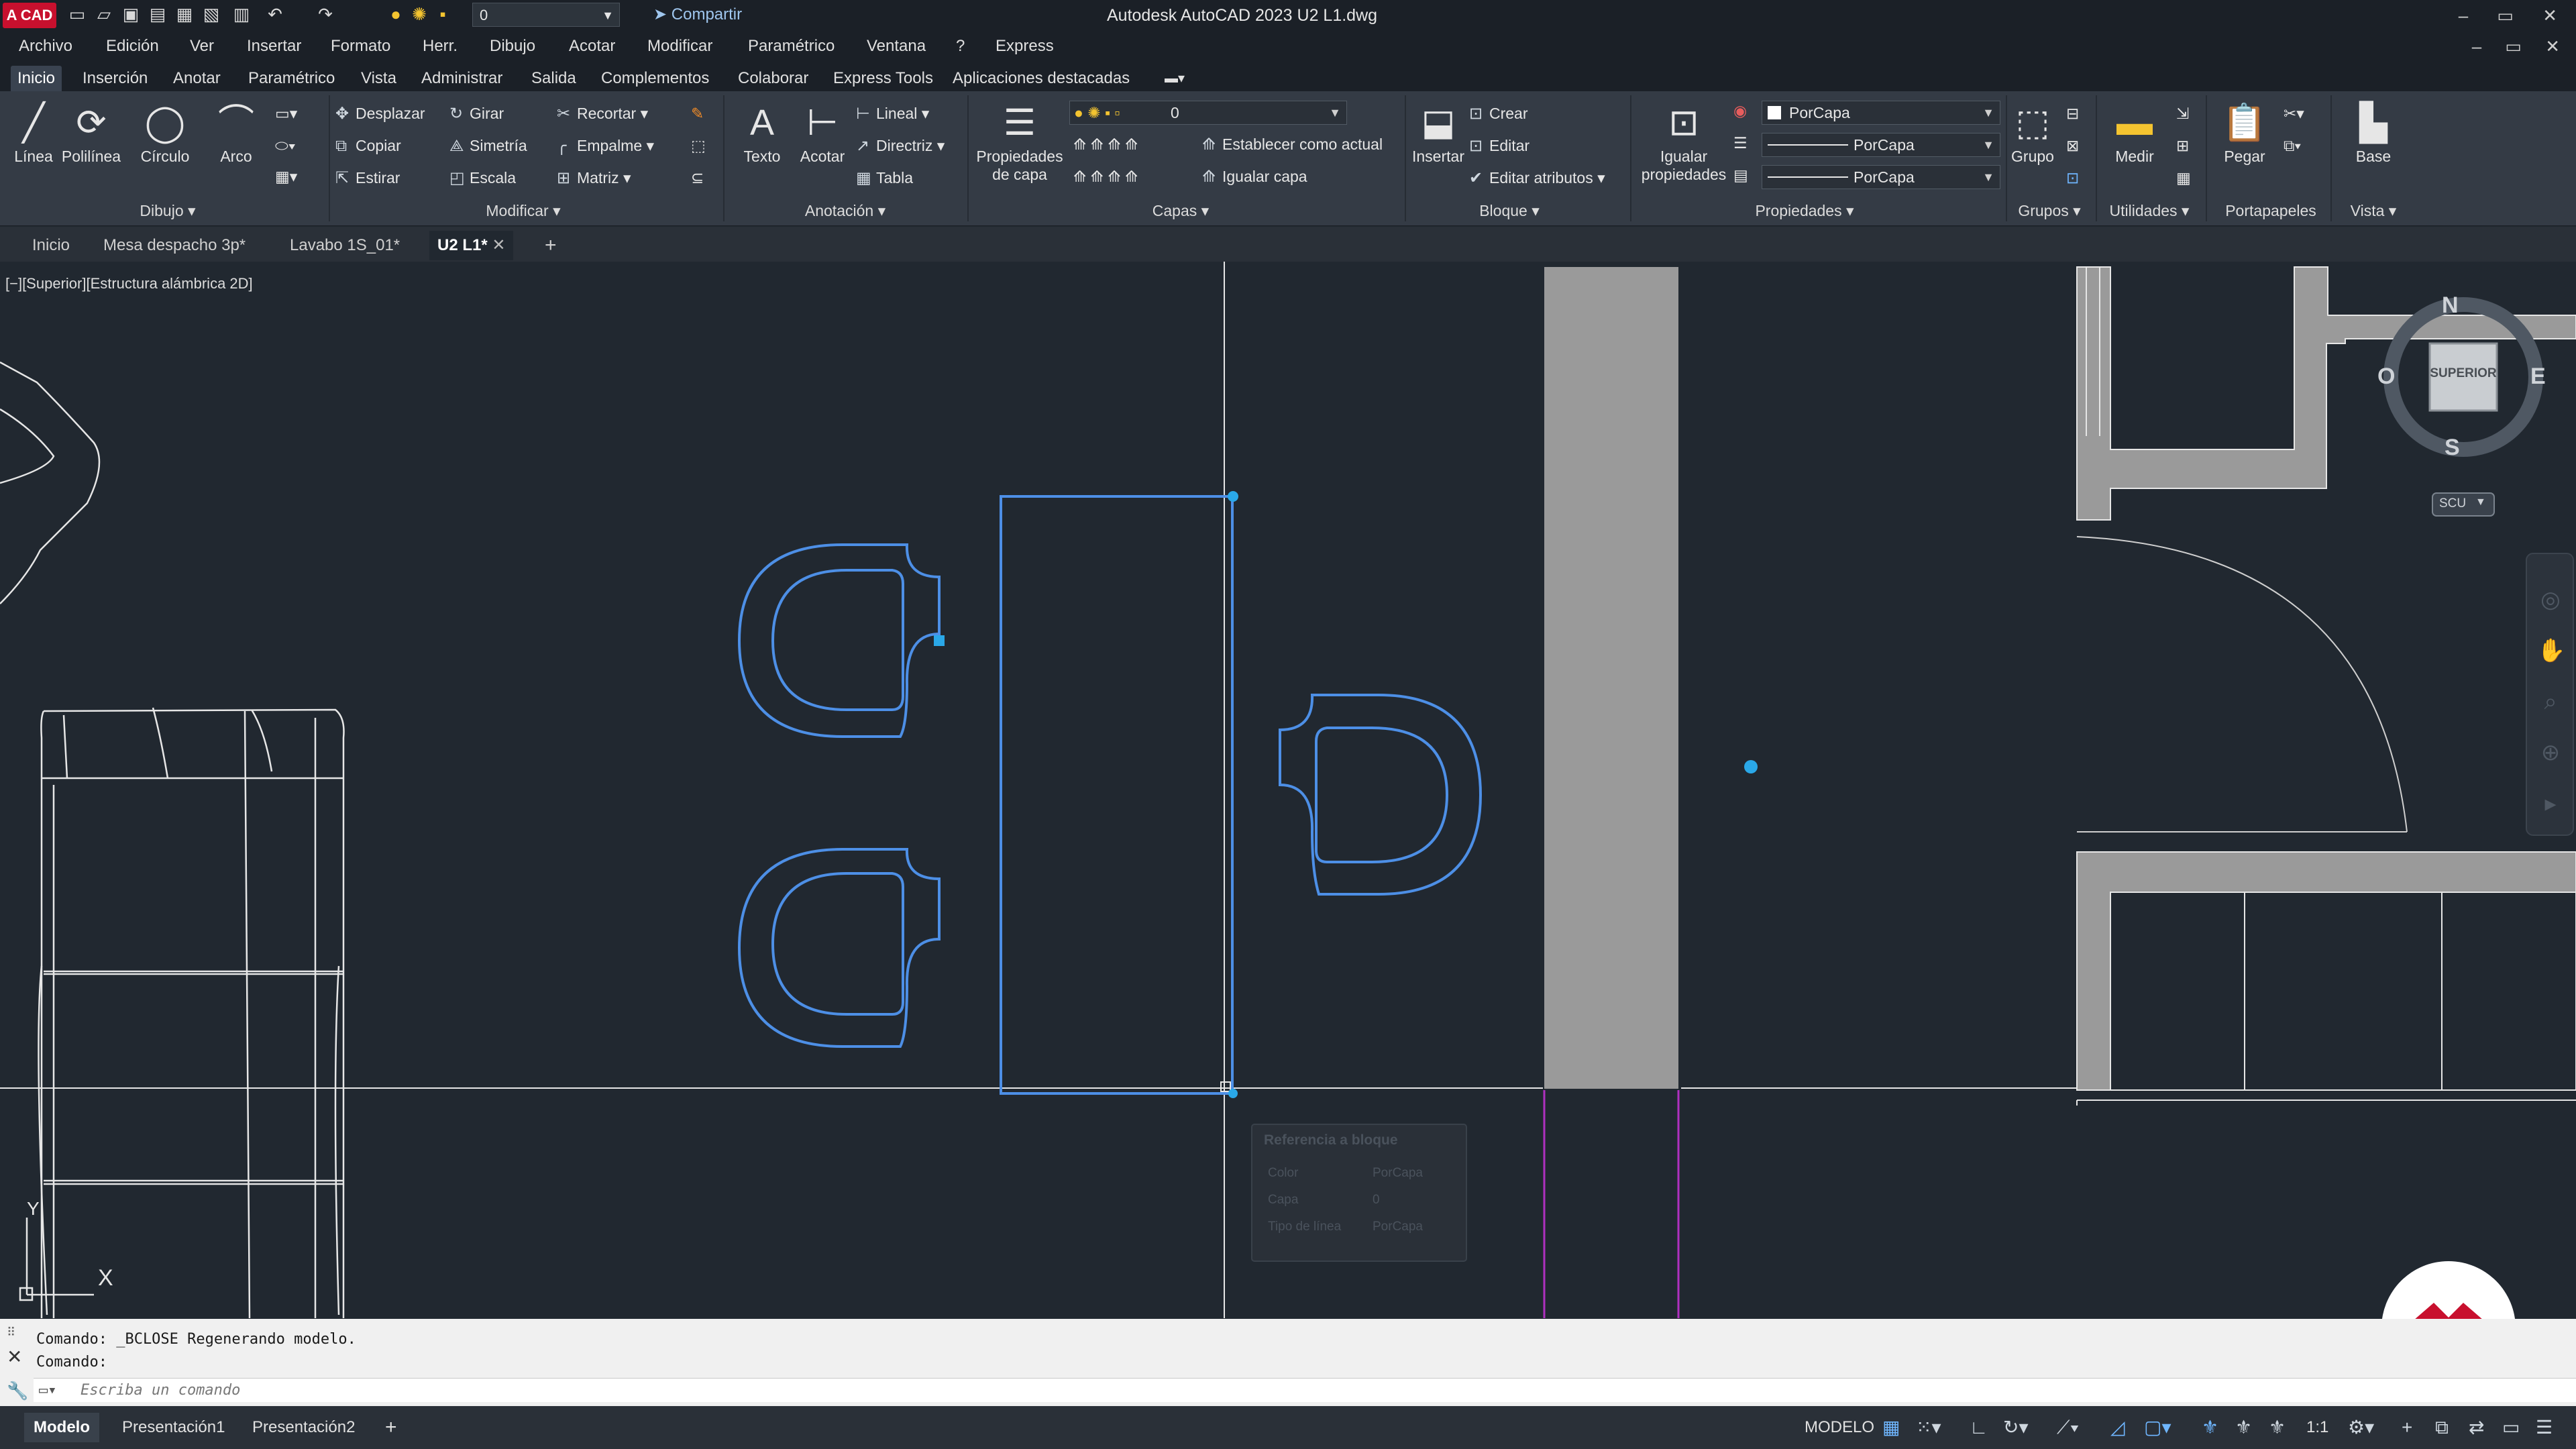 The image size is (2576, 1449). What do you see at coordinates (773, 78) in the screenshot?
I see `tab-colaborar: Colaborar` at bounding box center [773, 78].